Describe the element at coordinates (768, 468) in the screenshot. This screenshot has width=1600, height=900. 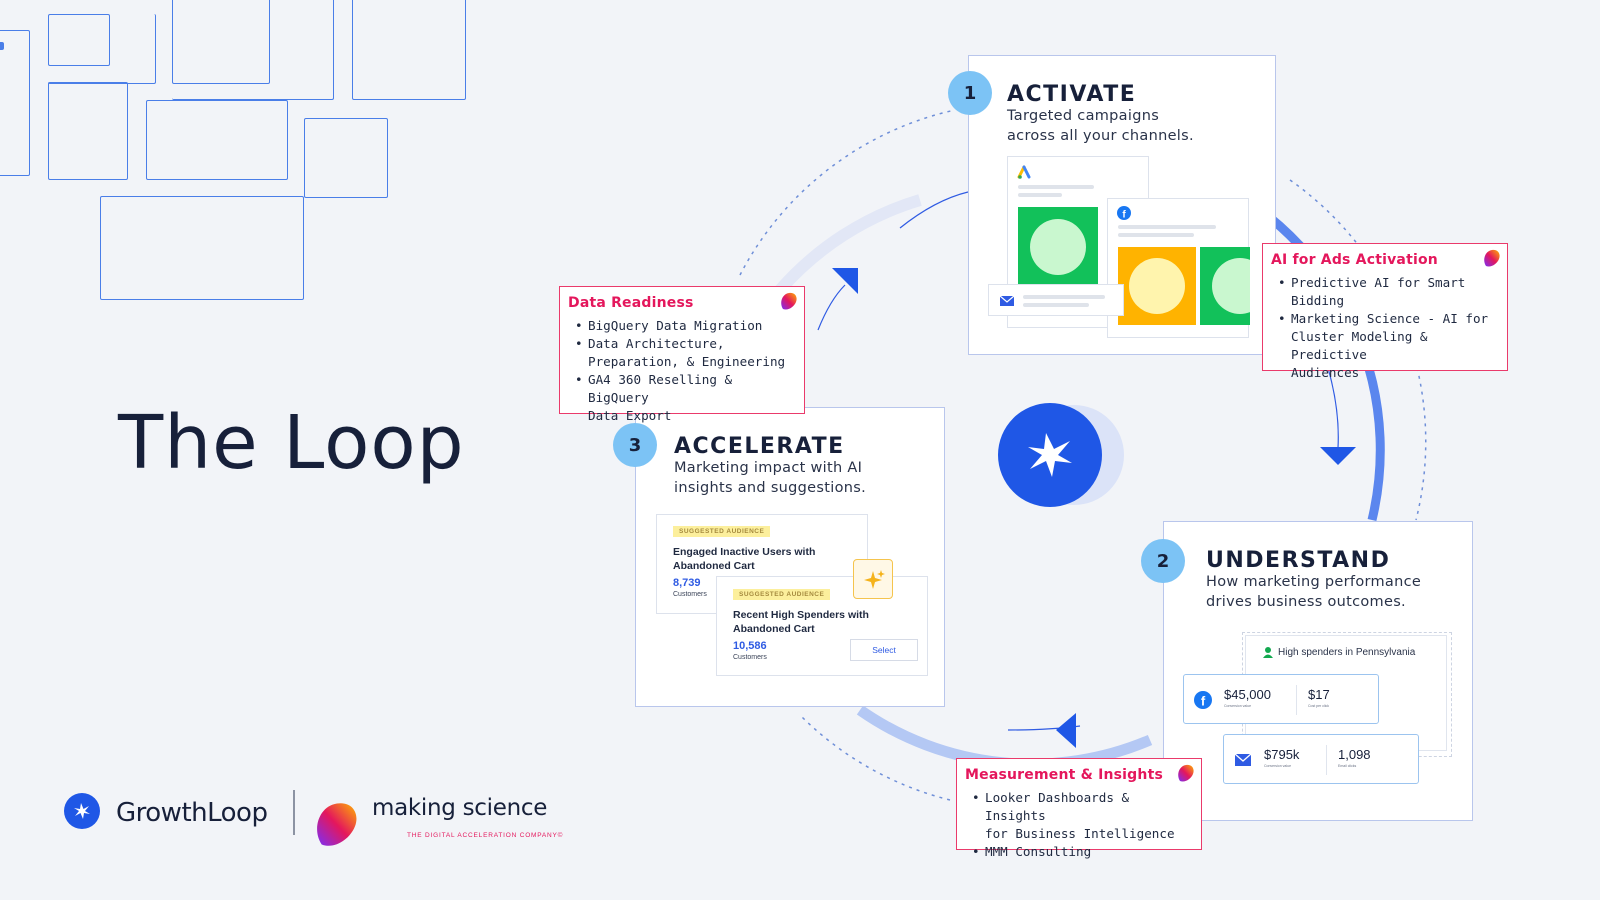
I see `desc-line: Marketing impact with AI` at that location.